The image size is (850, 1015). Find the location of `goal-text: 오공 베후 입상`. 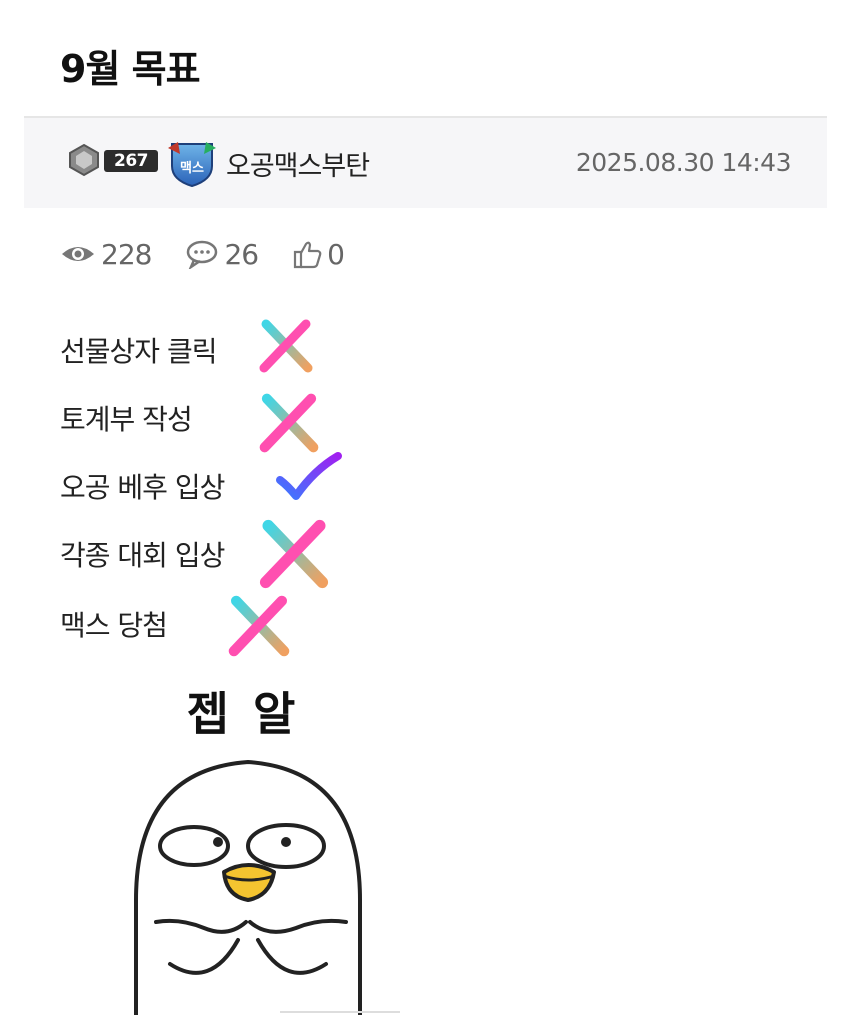

goal-text: 오공 베후 입상 is located at coordinates (142, 487).